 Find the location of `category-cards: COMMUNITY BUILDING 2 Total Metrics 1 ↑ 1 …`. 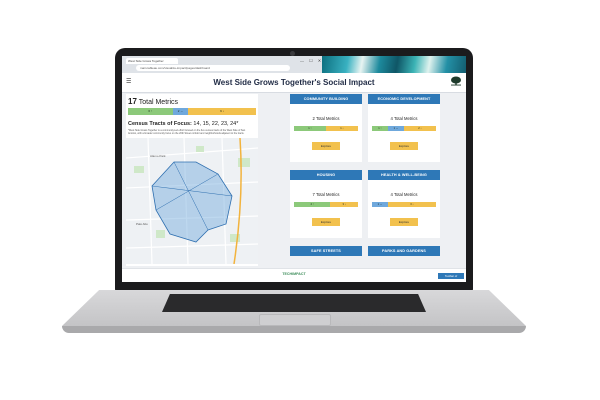

category-cards: COMMUNITY BUILDING 2 Total Metrics 1 ↑ 1 … is located at coordinates (367, 180).